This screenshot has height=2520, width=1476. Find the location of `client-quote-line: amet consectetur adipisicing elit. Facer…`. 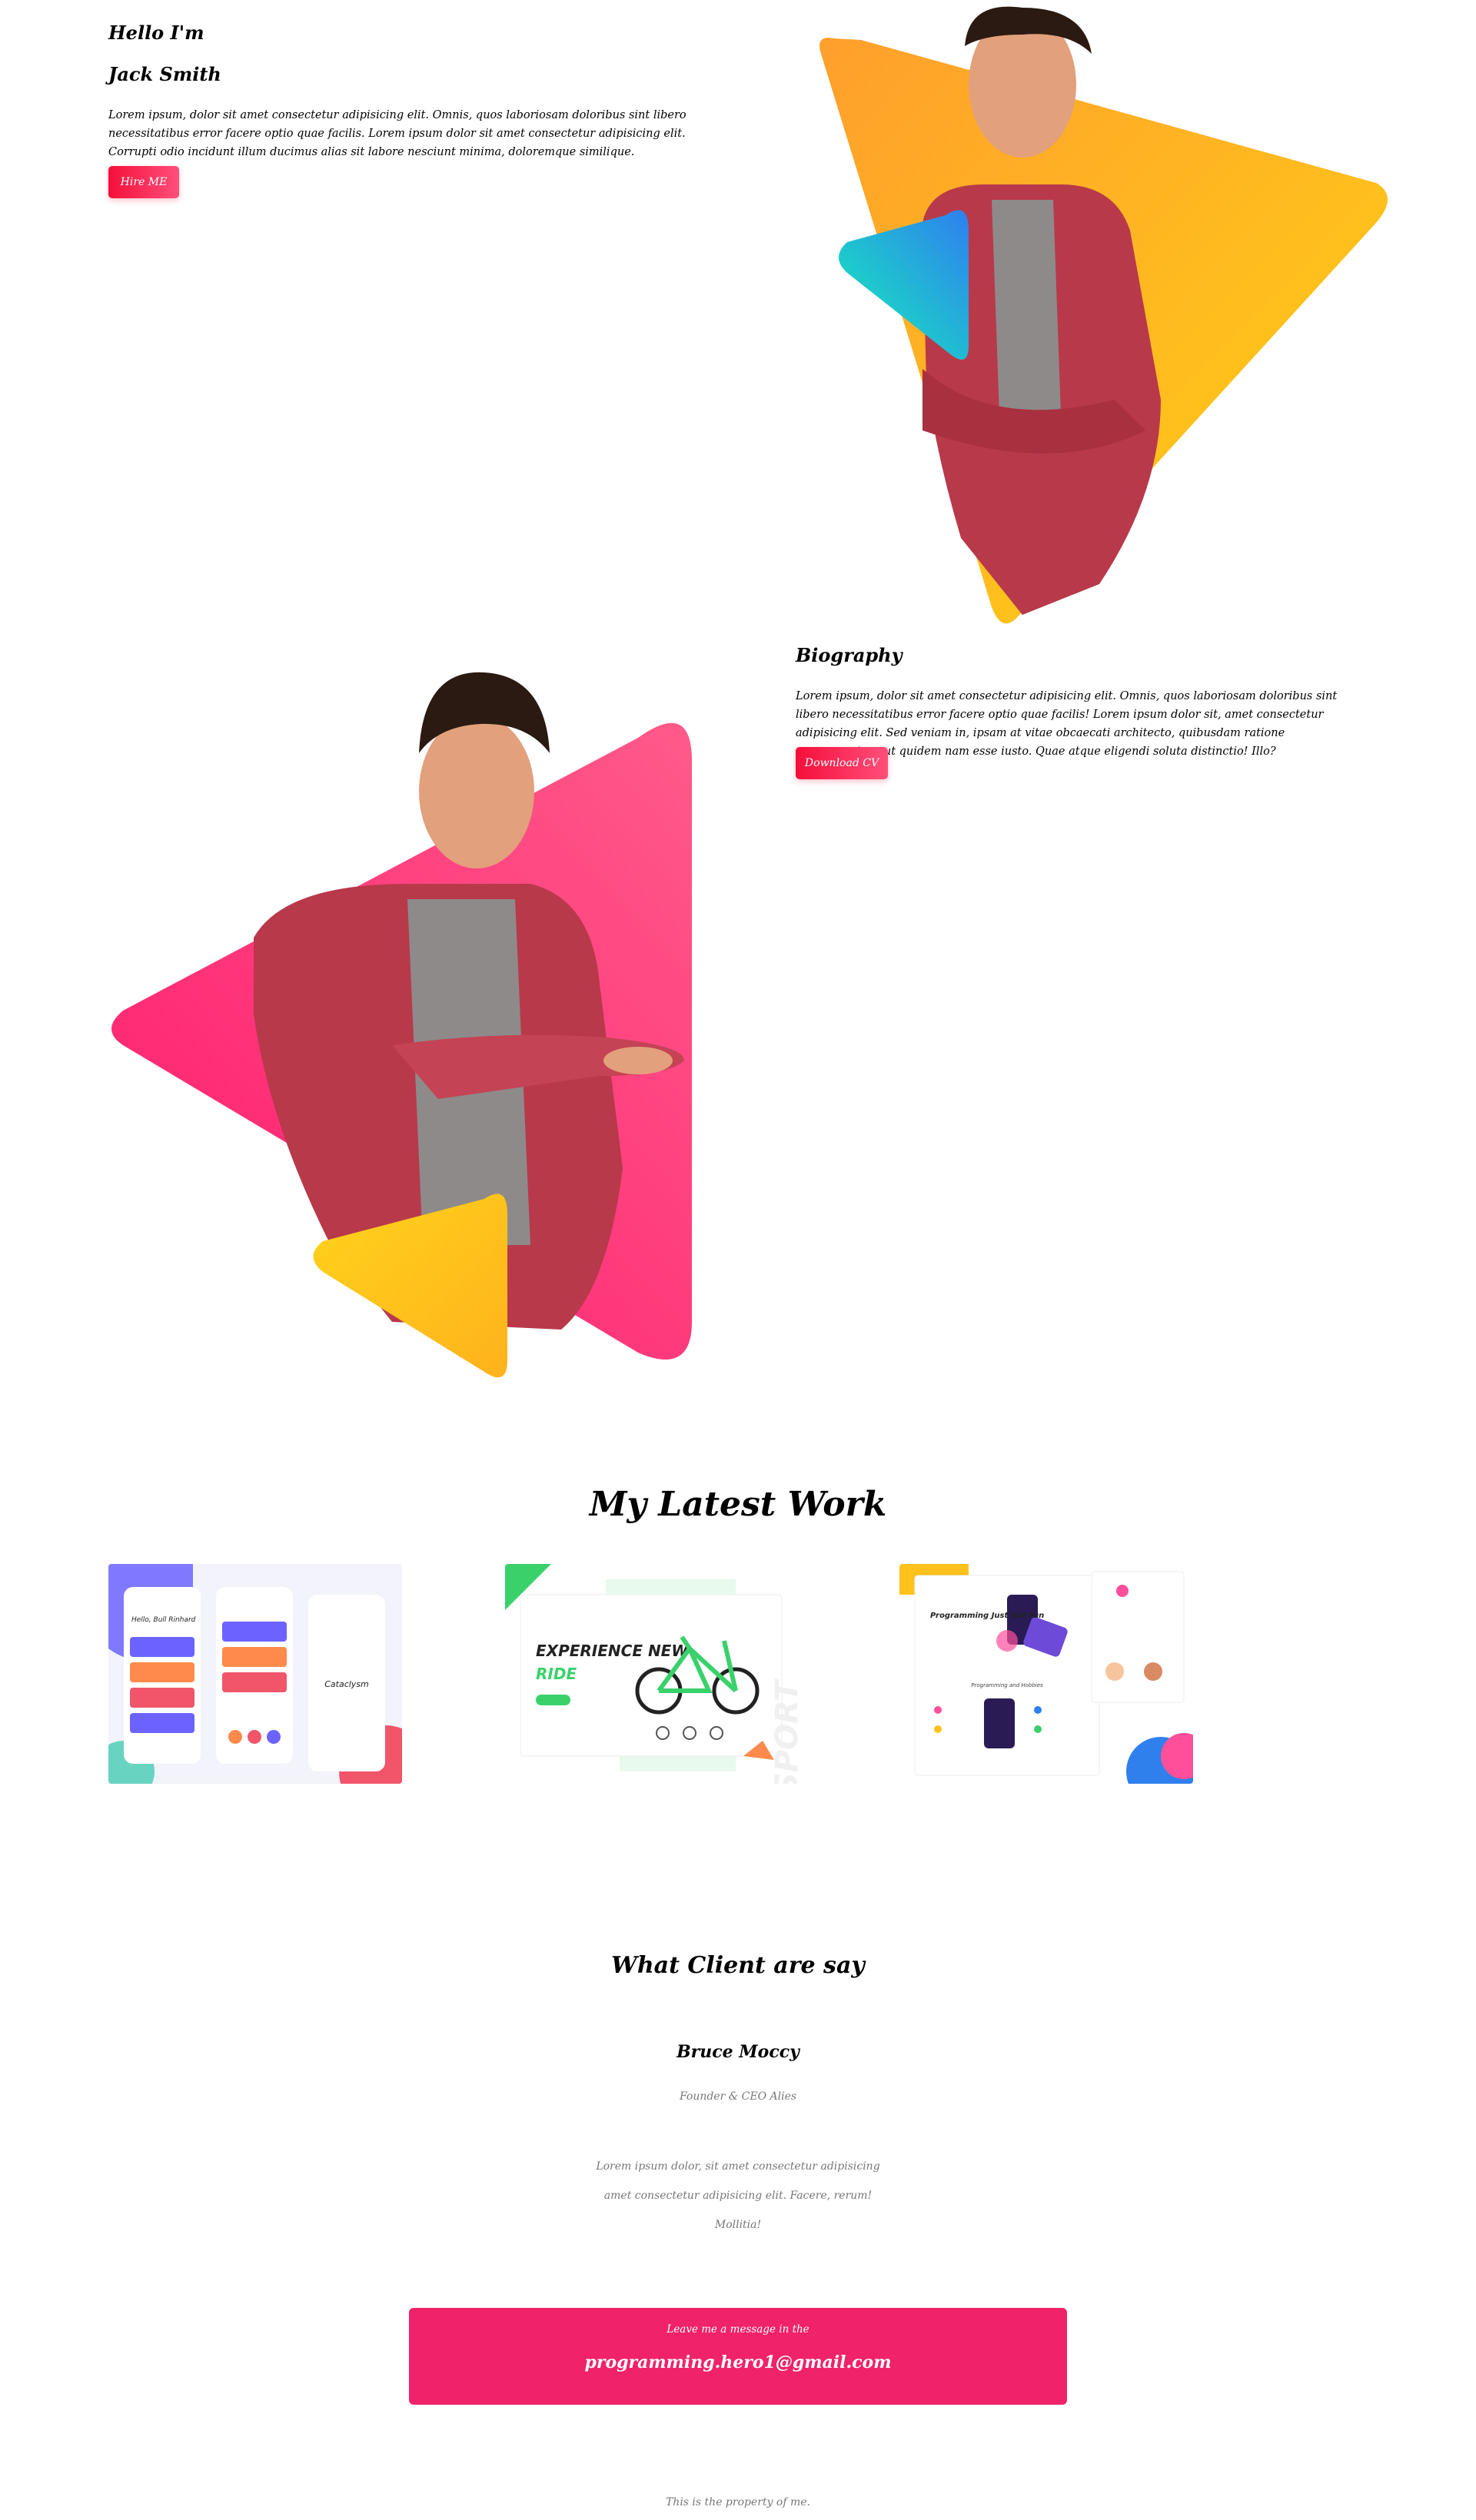

client-quote-line: amet consectetur adipisicing elit. Facer… is located at coordinates (738, 2210).